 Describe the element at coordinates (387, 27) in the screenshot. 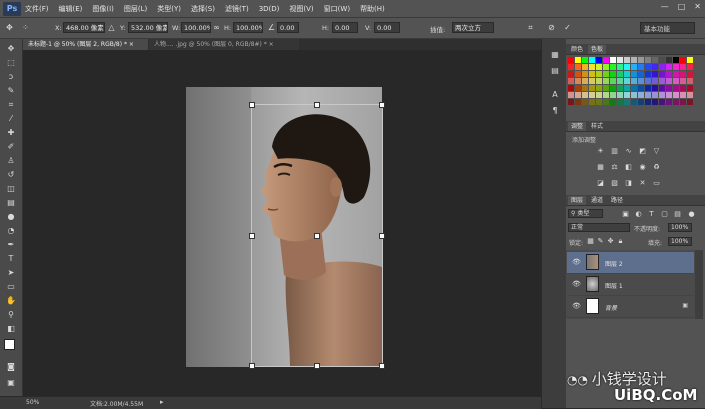

I see `vskew-field: 0.00` at that location.